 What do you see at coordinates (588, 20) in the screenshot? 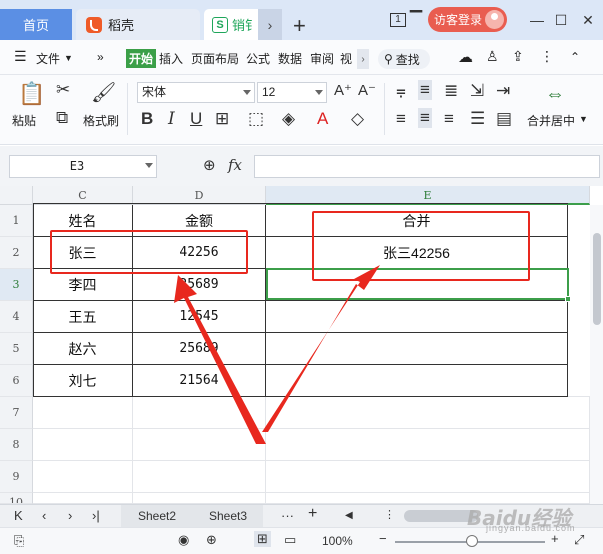
I see `close-icon: ✕` at bounding box center [588, 20].